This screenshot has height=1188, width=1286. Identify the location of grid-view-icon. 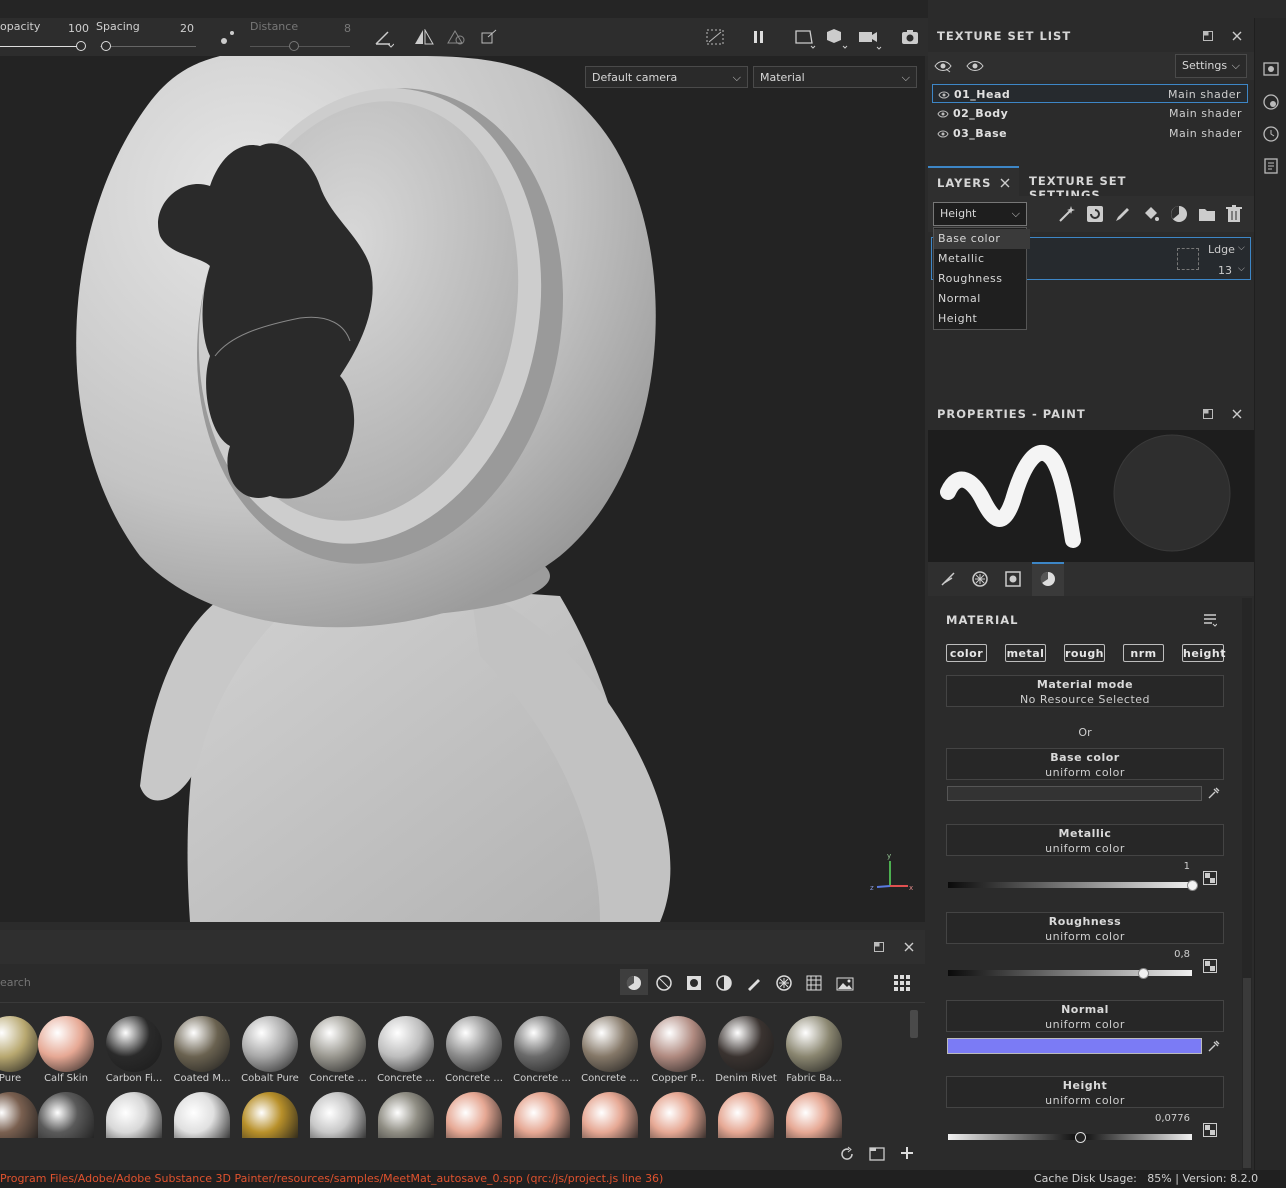
(902, 983).